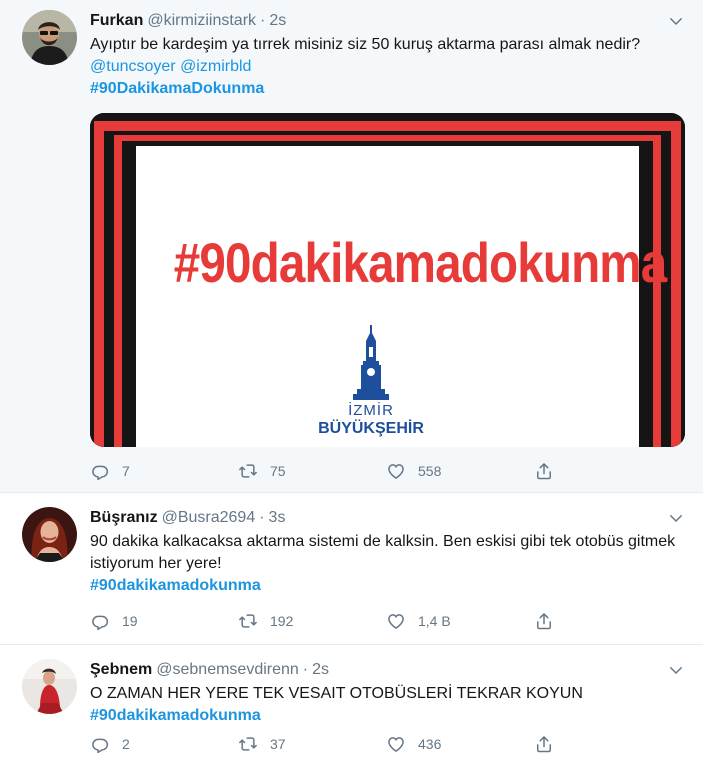  What do you see at coordinates (130, 621) in the screenshot?
I see `reply-count: 19` at bounding box center [130, 621].